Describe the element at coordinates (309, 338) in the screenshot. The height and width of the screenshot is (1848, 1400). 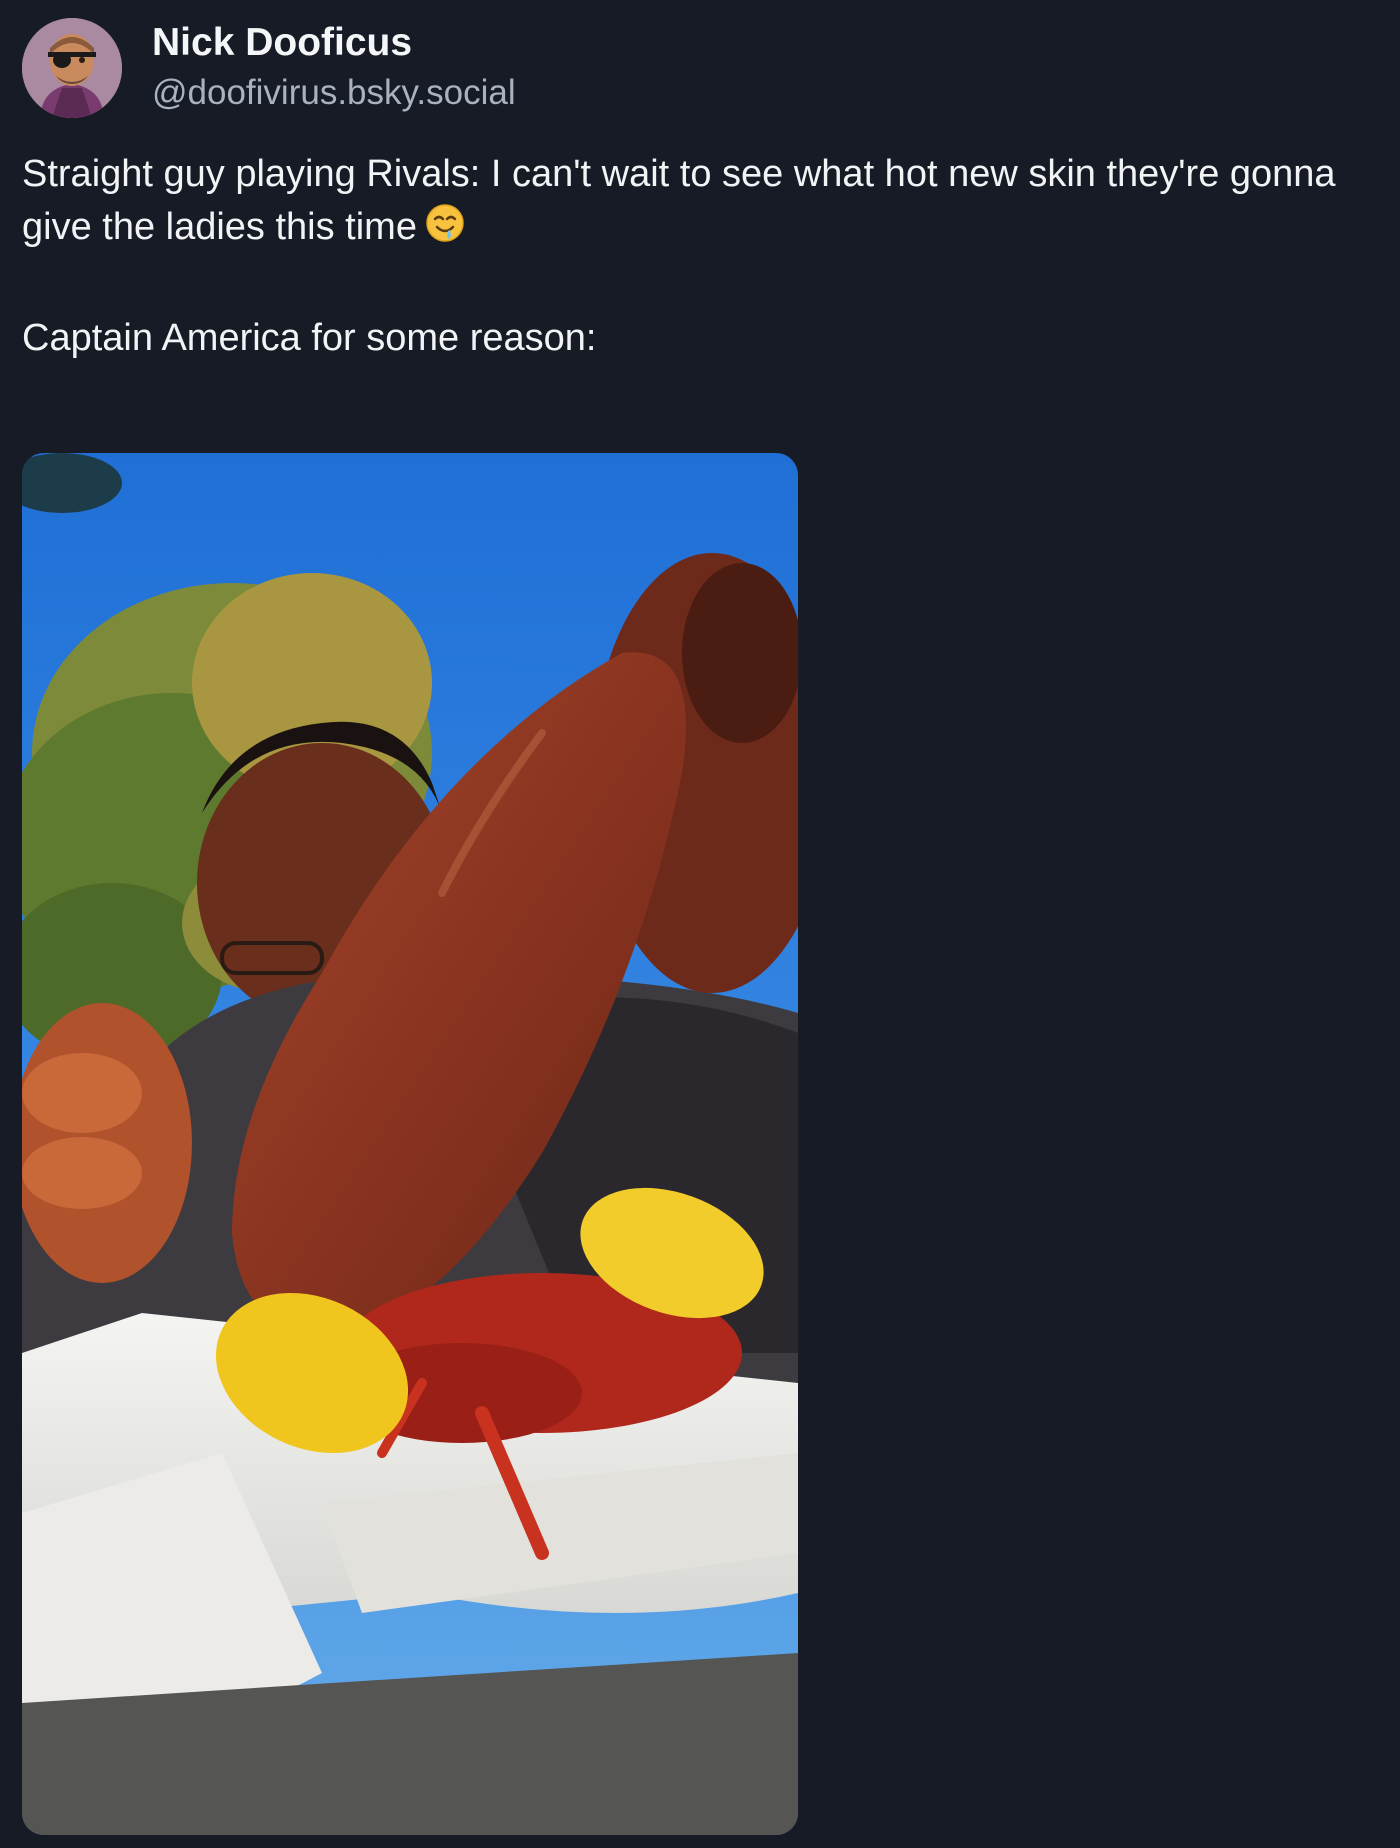
I see `post-text-paragraph-2: Captain America for some reason:` at that location.